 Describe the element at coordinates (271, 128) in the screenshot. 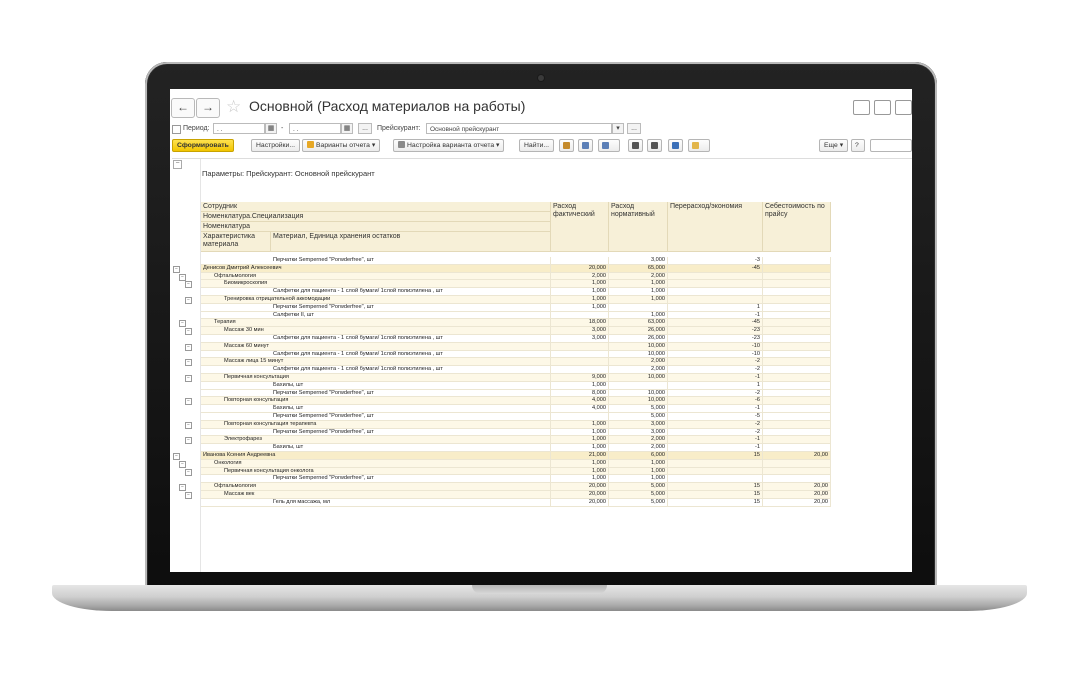

I see `calendar-from-icon: ▦` at that location.